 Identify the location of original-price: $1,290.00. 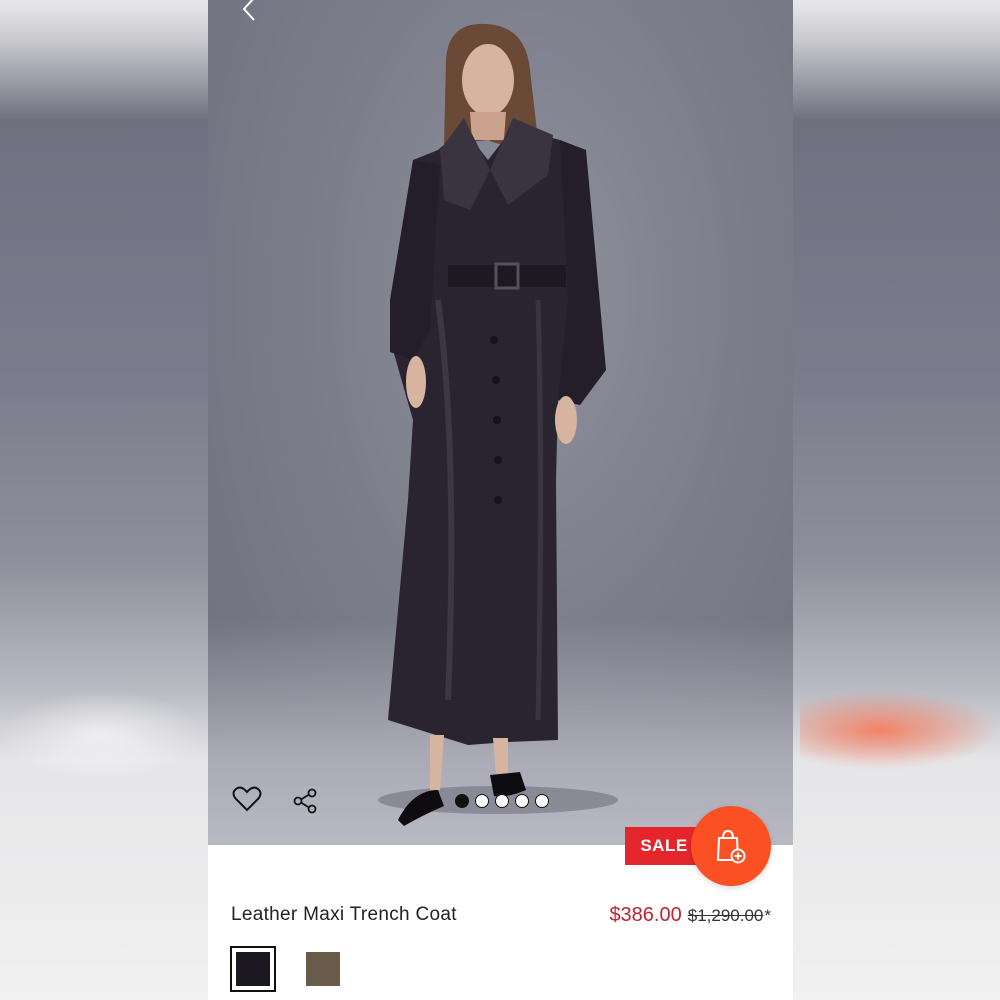
(725, 915).